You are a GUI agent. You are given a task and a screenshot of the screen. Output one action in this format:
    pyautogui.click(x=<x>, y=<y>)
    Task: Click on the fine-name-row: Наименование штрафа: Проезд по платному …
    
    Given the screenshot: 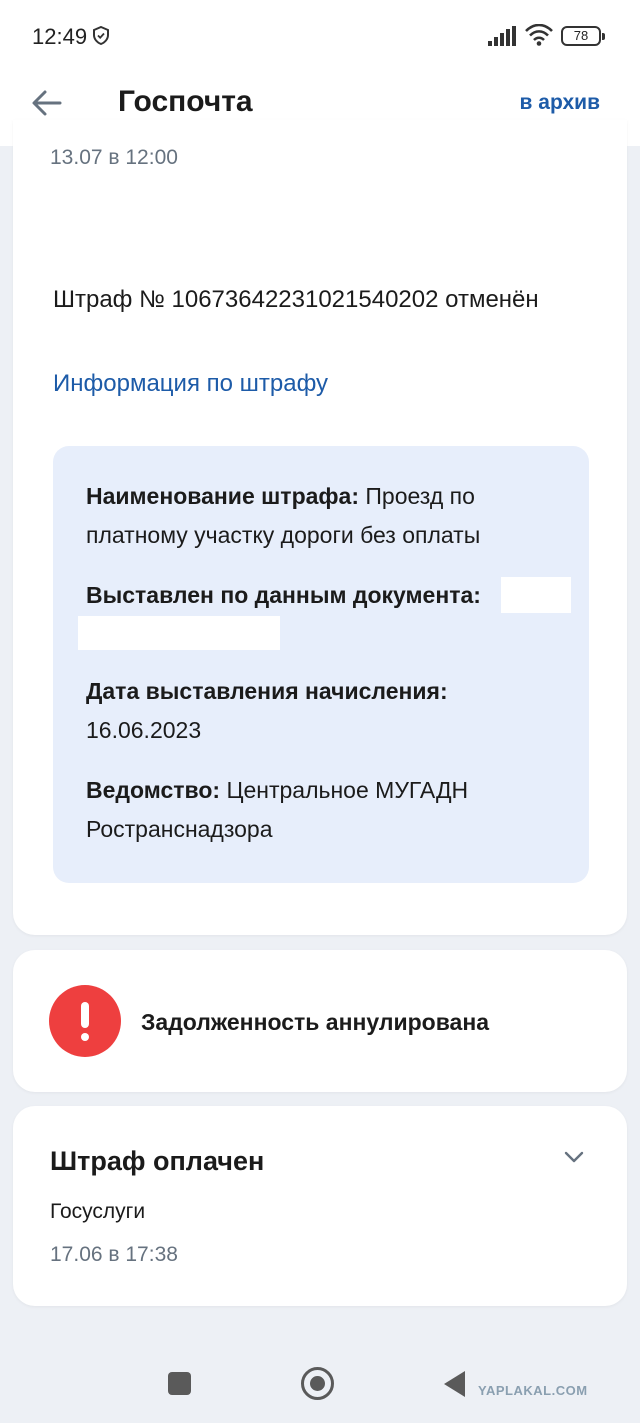 What is the action you would take?
    pyautogui.click(x=326, y=516)
    